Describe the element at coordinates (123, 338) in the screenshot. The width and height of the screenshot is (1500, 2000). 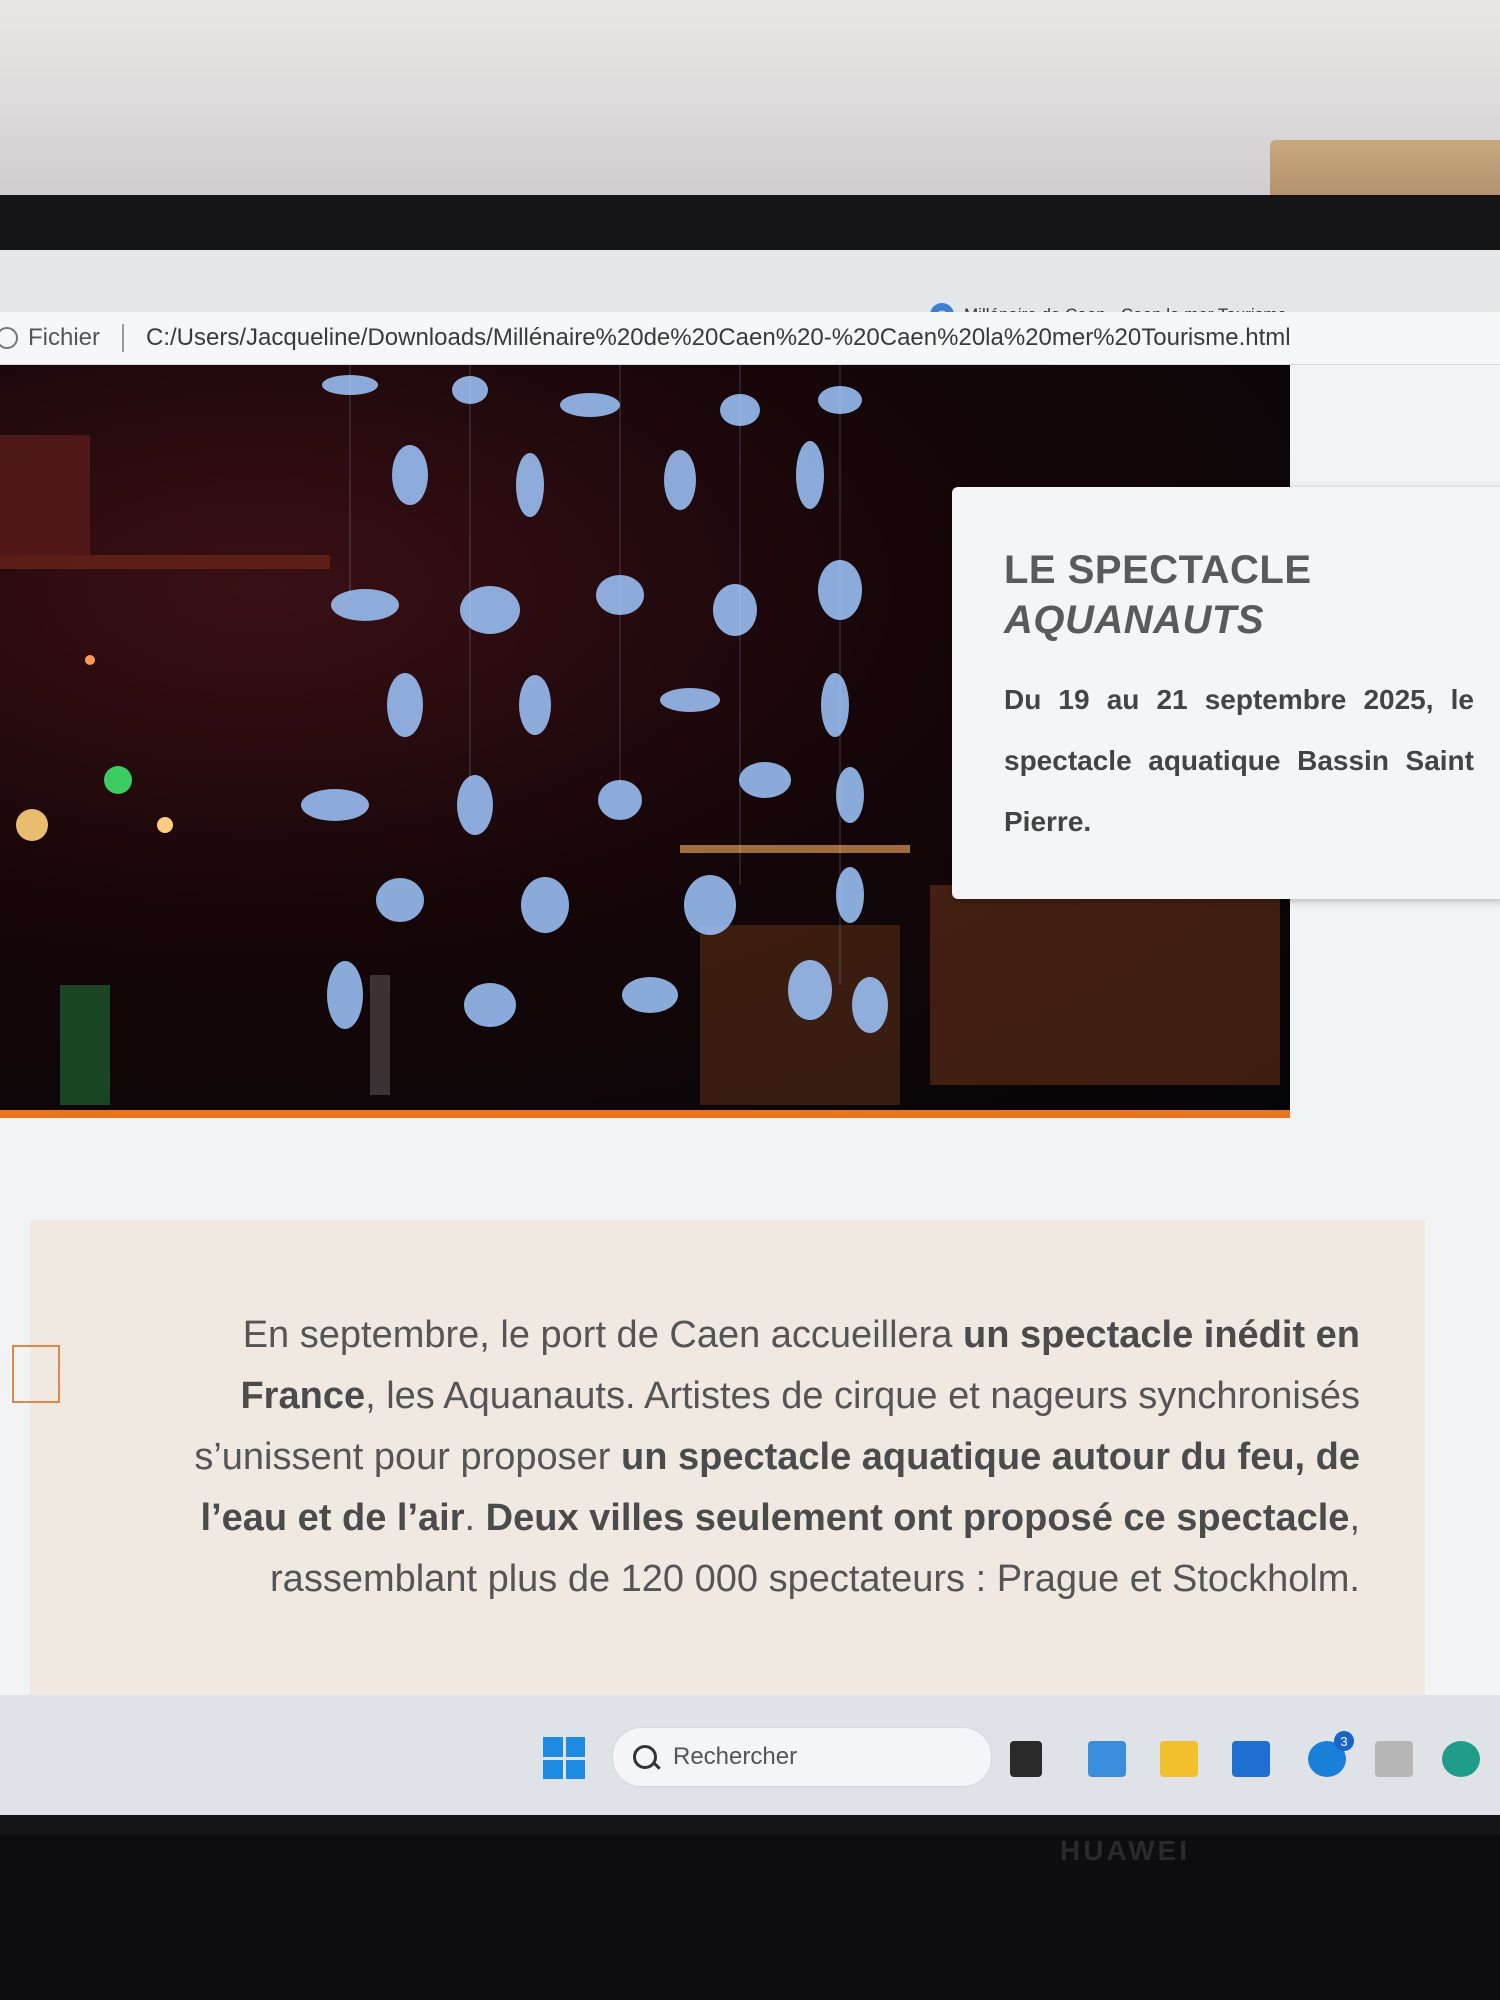
I see `address-divider` at that location.